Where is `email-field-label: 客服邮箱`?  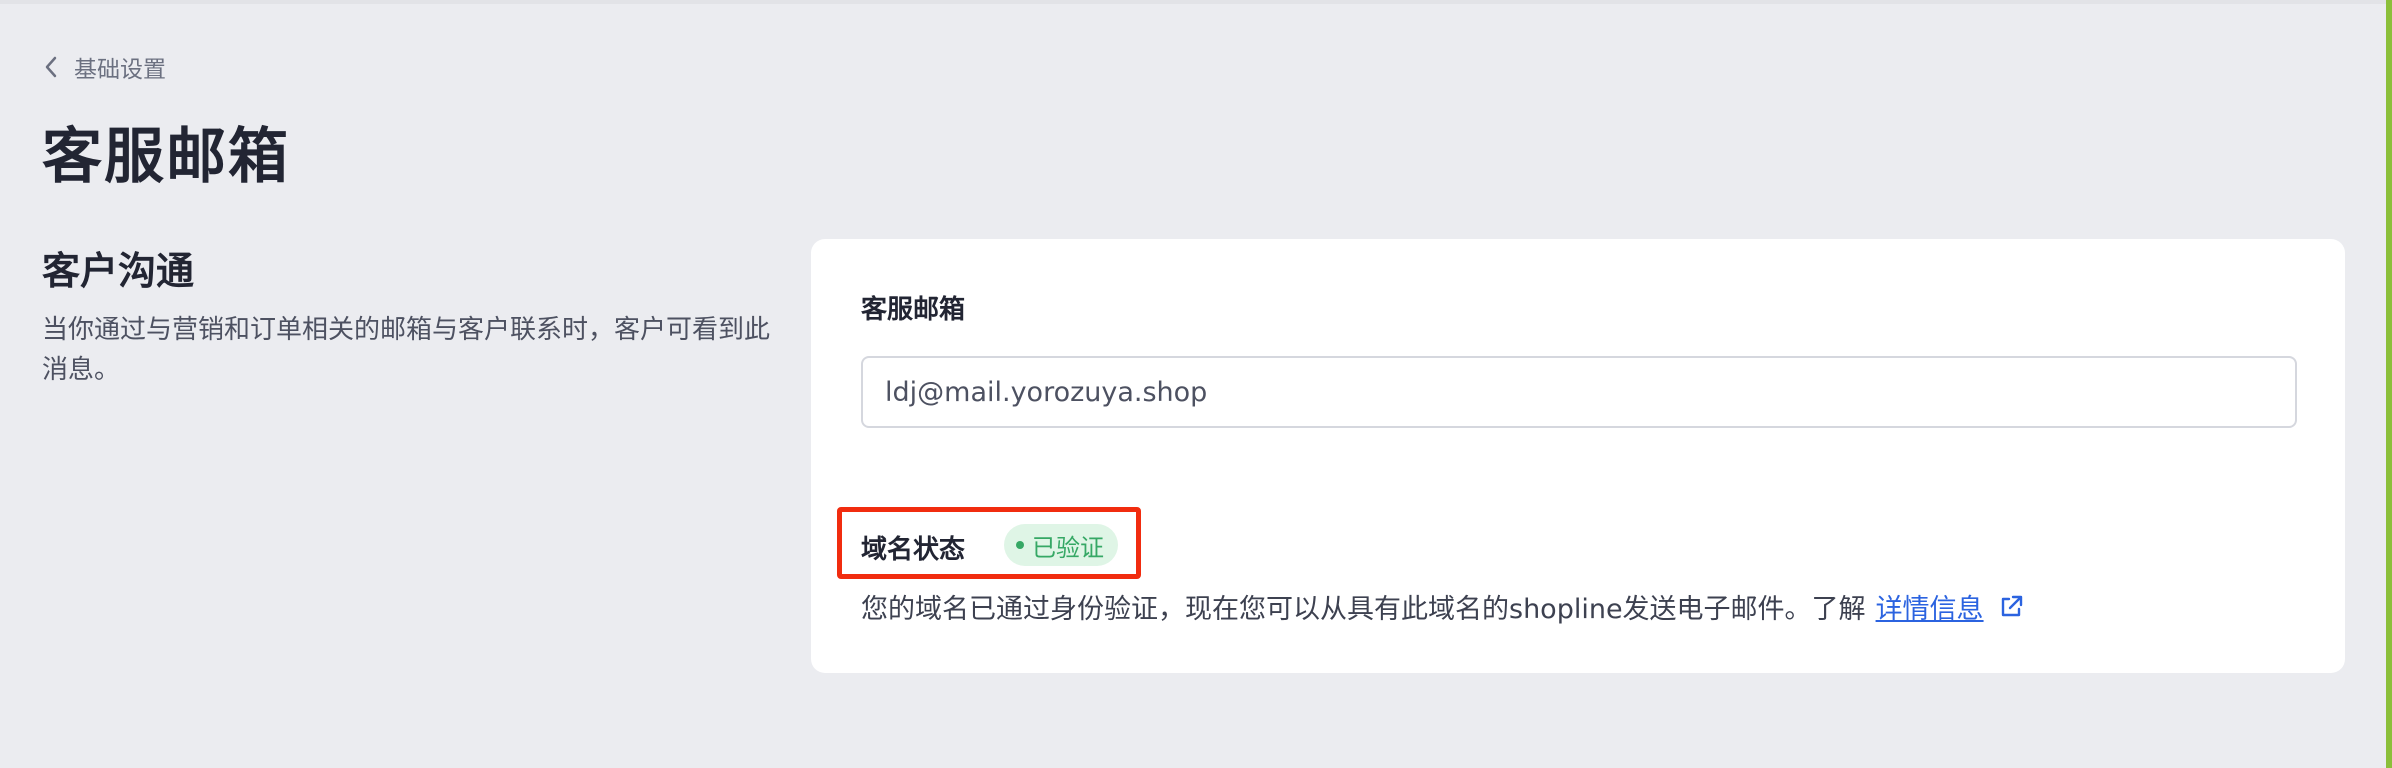 email-field-label: 客服邮箱 is located at coordinates (913, 310).